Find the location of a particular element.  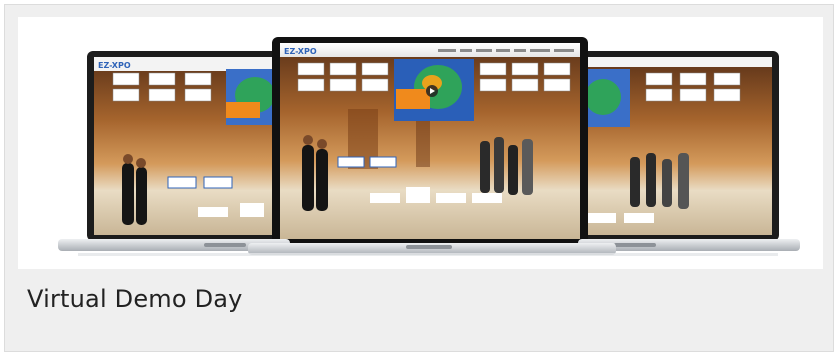

card-caption: Virtual Demo Day is located at coordinates (135, 299).